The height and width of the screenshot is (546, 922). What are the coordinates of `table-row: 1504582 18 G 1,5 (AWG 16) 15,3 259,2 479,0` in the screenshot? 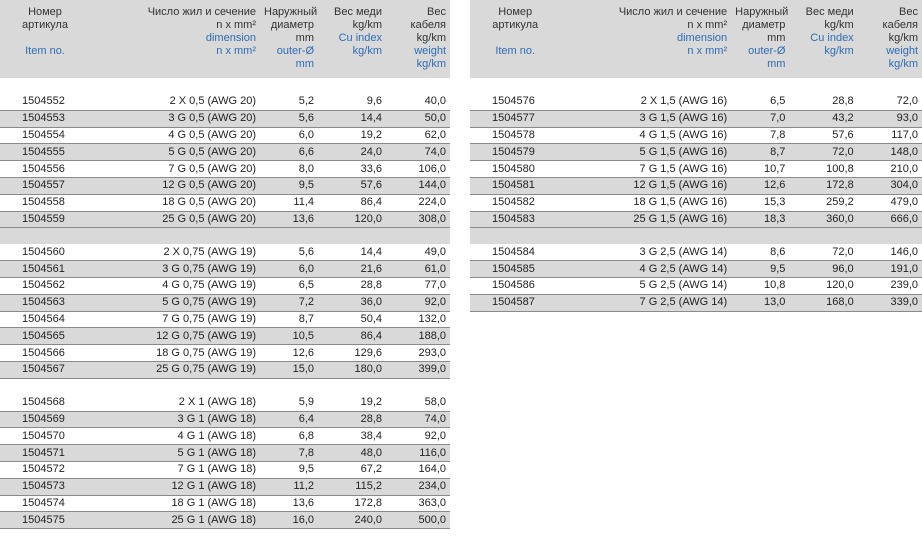 It's located at (696, 203).